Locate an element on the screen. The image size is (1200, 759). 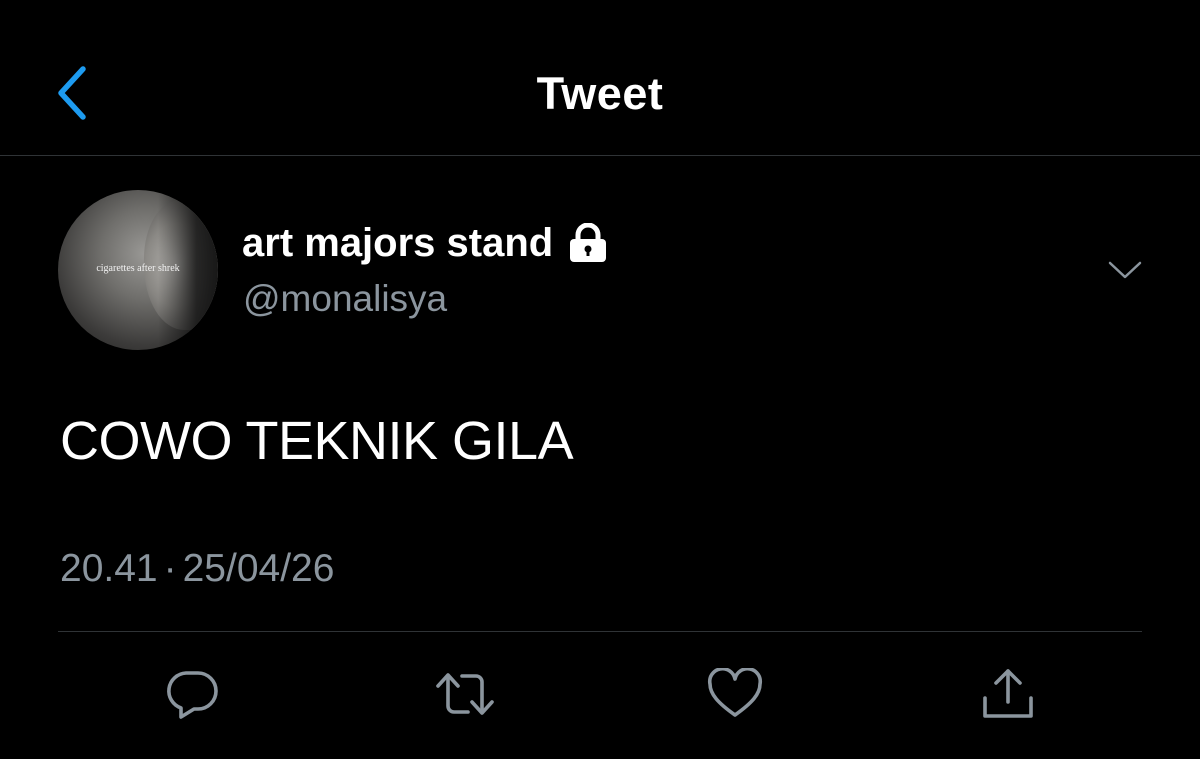
share-icon is located at coordinates (1008, 693).